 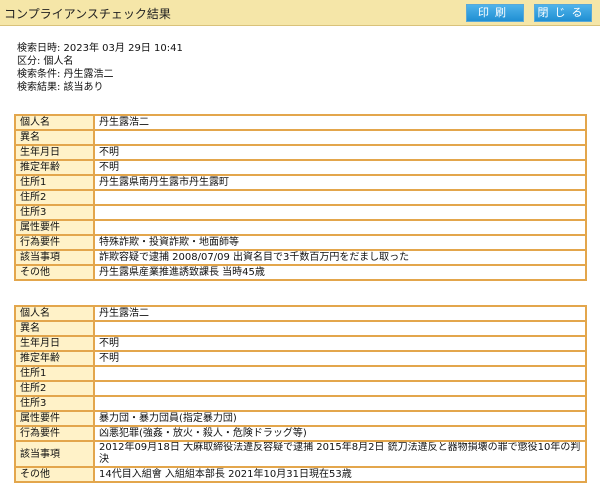 I want to click on table-row: 行為要件 特殊詐欺・投資詐欺・地面師等, so click(x=300, y=242).